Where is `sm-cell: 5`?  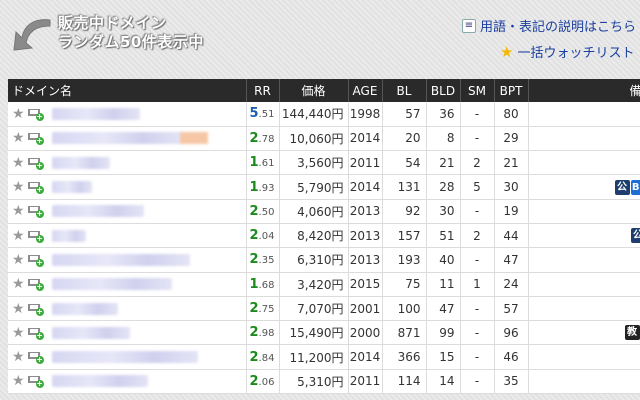 sm-cell: 5 is located at coordinates (477, 187).